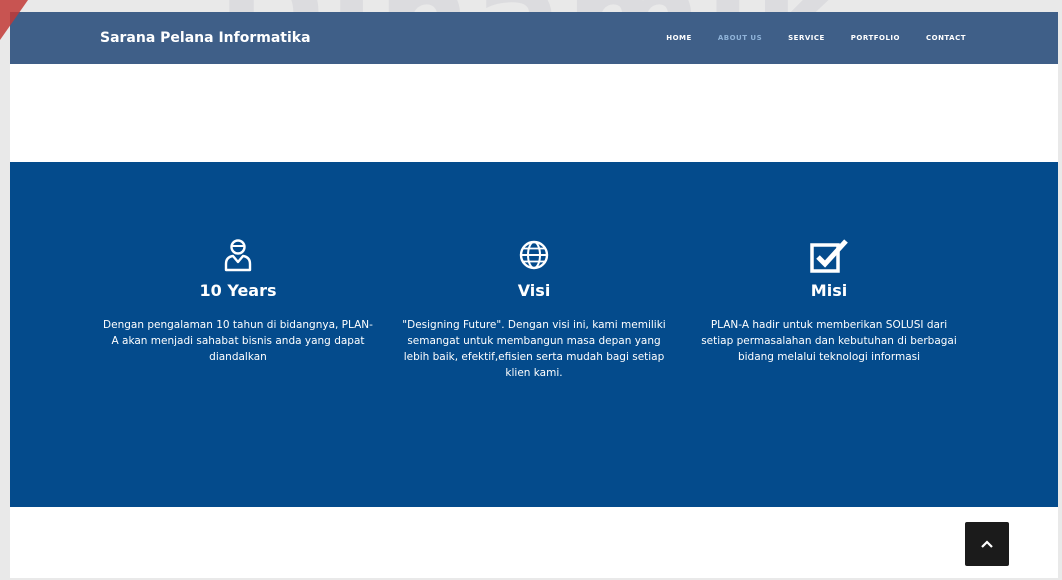  Describe the element at coordinates (238, 255) in the screenshot. I see `user-icon` at that location.